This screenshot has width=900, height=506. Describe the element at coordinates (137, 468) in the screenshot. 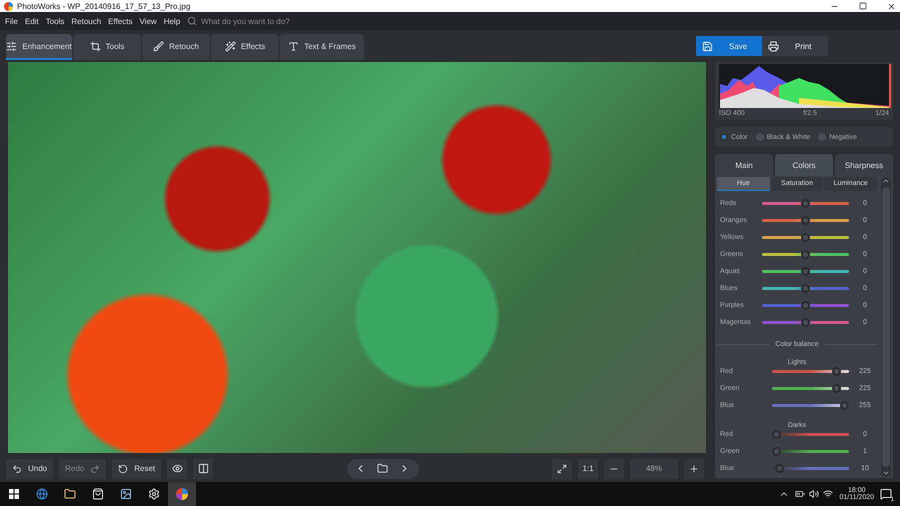

I see `reset-button: Reset` at that location.